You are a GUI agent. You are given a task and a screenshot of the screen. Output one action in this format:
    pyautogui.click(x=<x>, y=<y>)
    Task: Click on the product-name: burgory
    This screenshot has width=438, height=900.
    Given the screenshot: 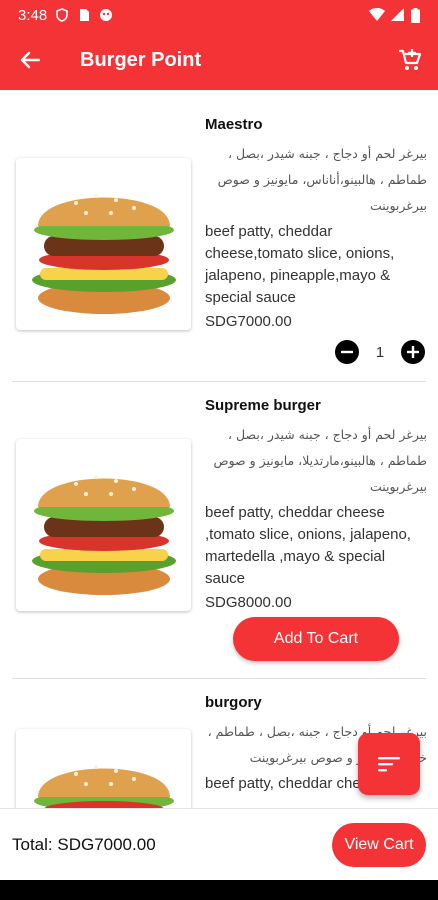 What is the action you would take?
    pyautogui.click(x=233, y=702)
    